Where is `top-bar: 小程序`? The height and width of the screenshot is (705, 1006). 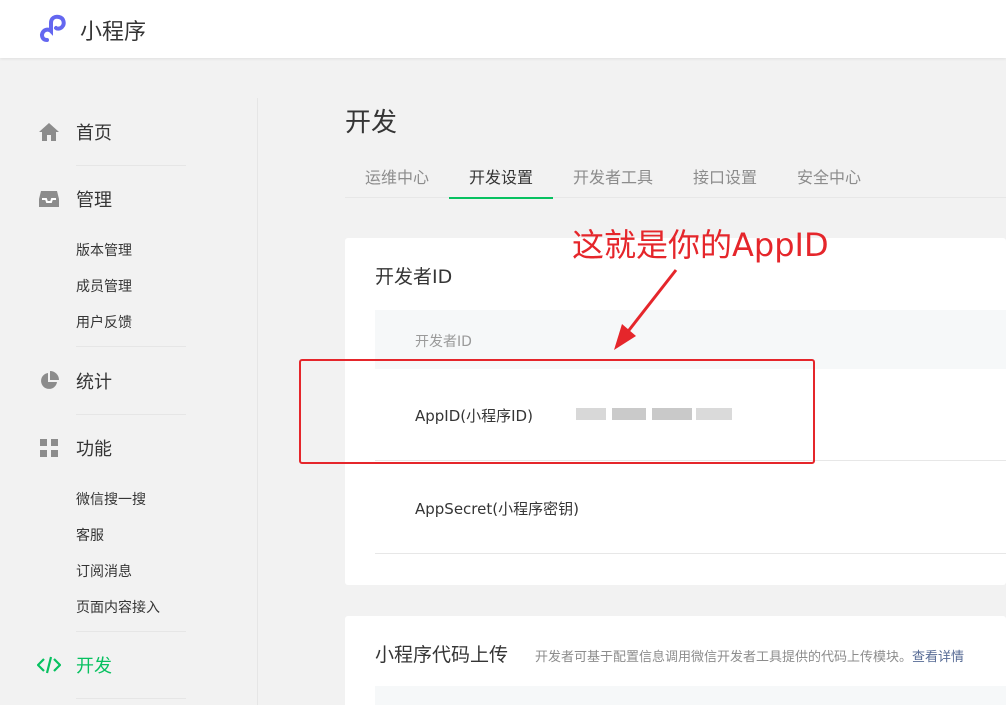 top-bar: 小程序 is located at coordinates (503, 29).